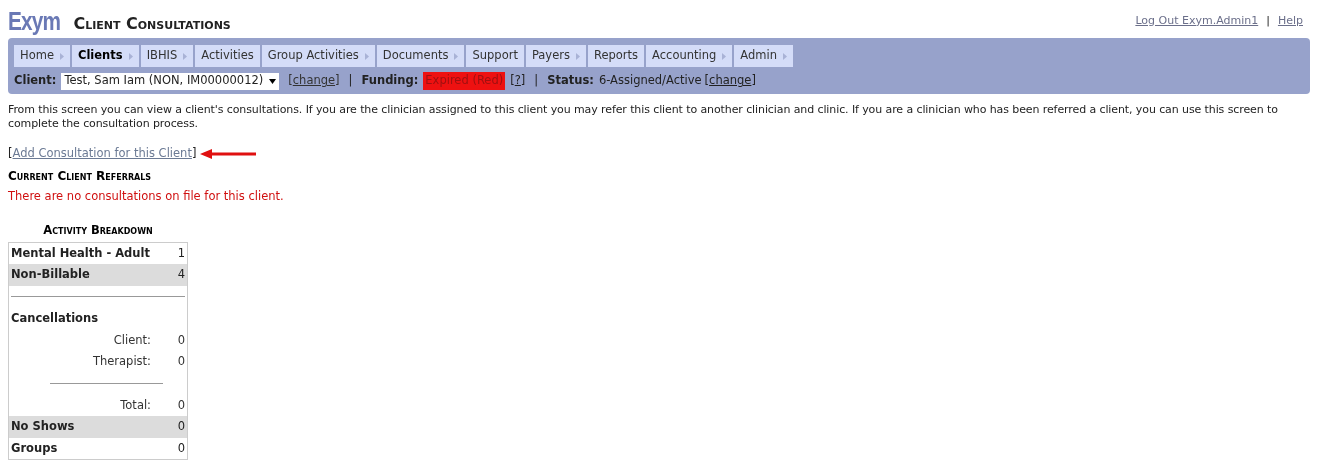 The image size is (1319, 473). I want to click on status-change-link: [change], so click(730, 81).